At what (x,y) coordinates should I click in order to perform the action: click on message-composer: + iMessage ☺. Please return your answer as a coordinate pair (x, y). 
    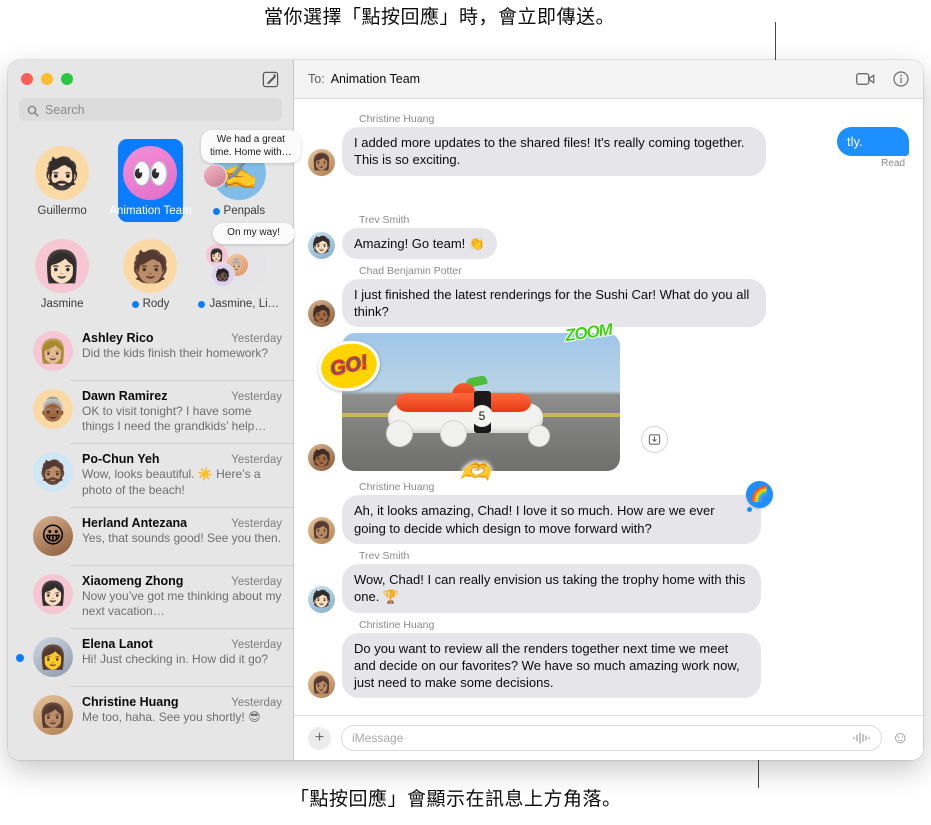
    Looking at the image, I should click on (608, 737).